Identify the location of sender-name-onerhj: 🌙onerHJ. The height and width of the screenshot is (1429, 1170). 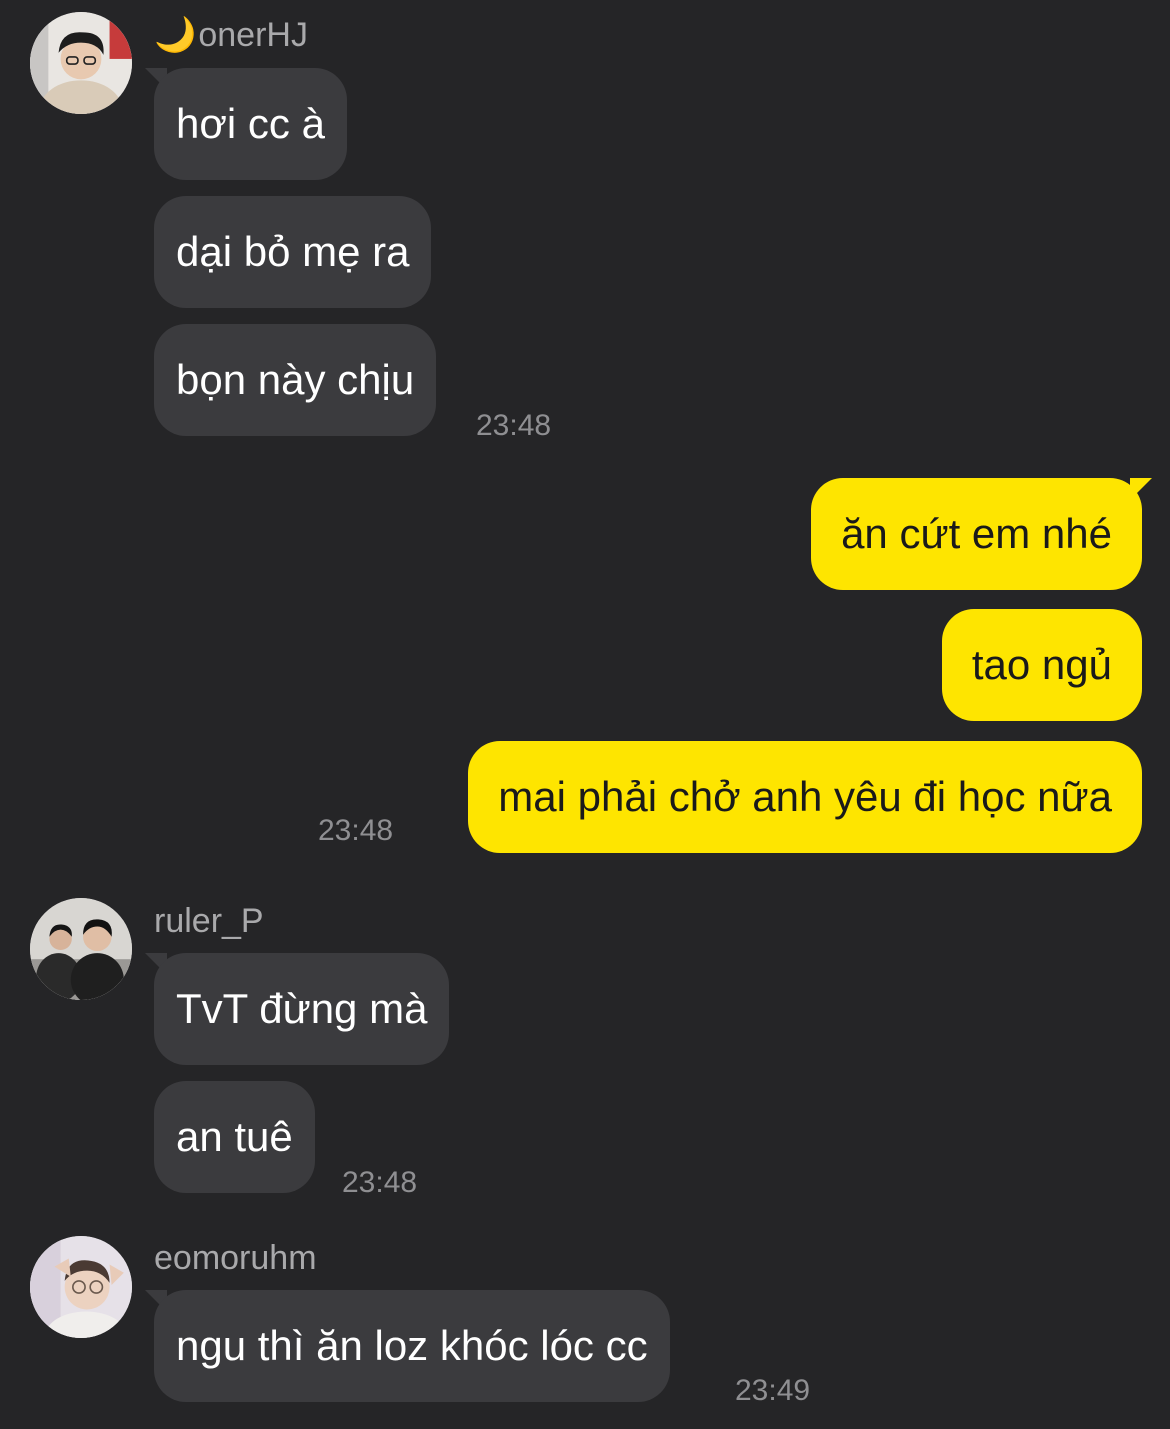
(231, 35).